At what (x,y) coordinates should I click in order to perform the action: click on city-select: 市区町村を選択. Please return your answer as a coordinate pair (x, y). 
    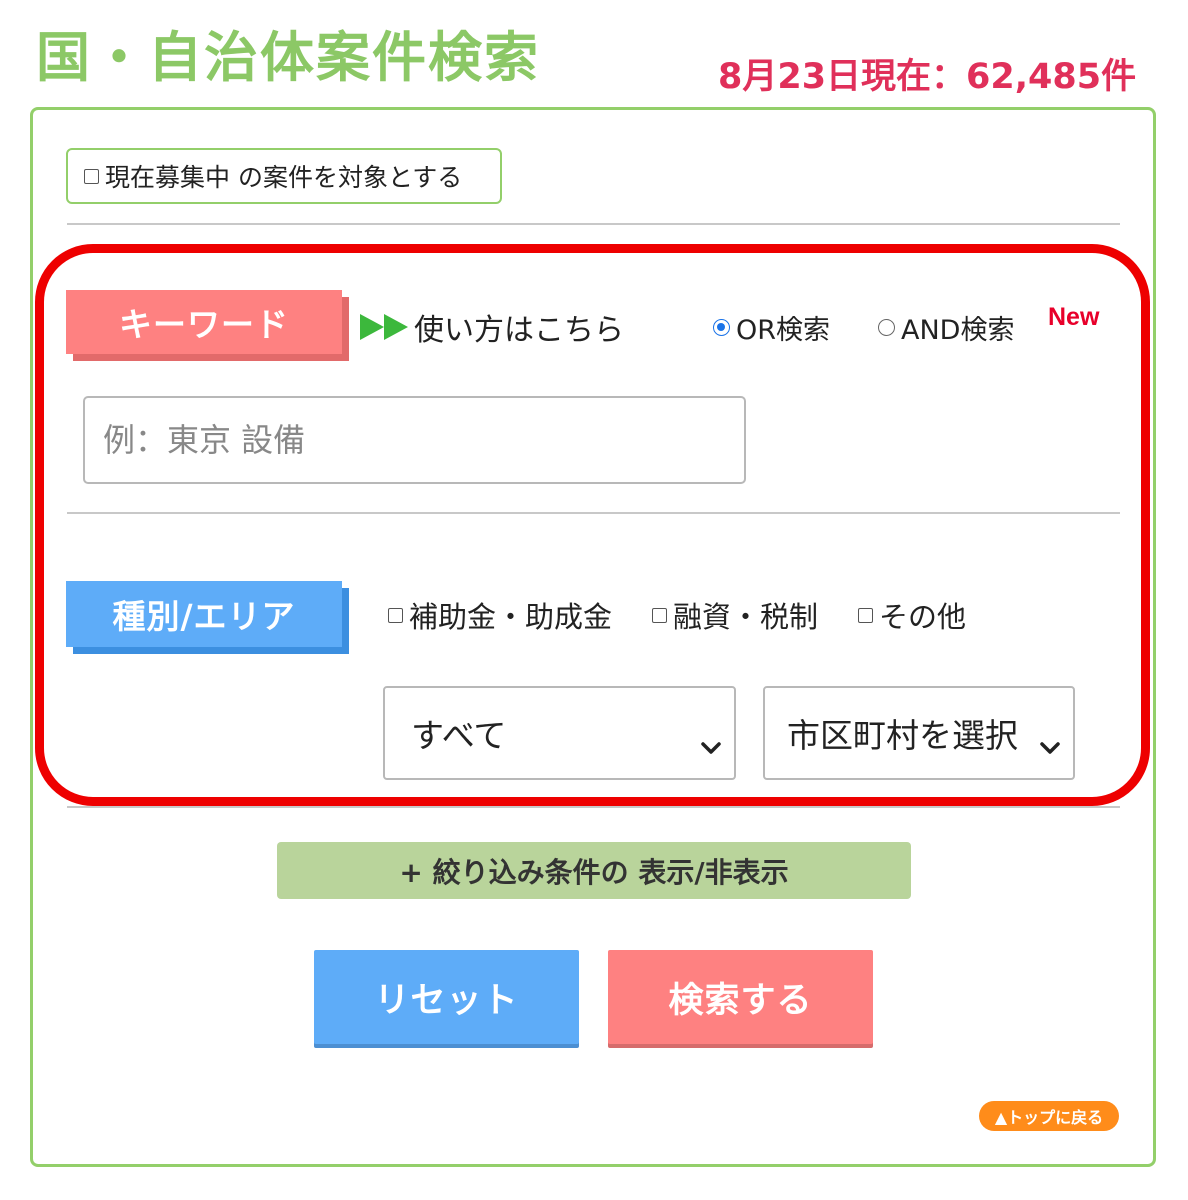
    Looking at the image, I should click on (919, 733).